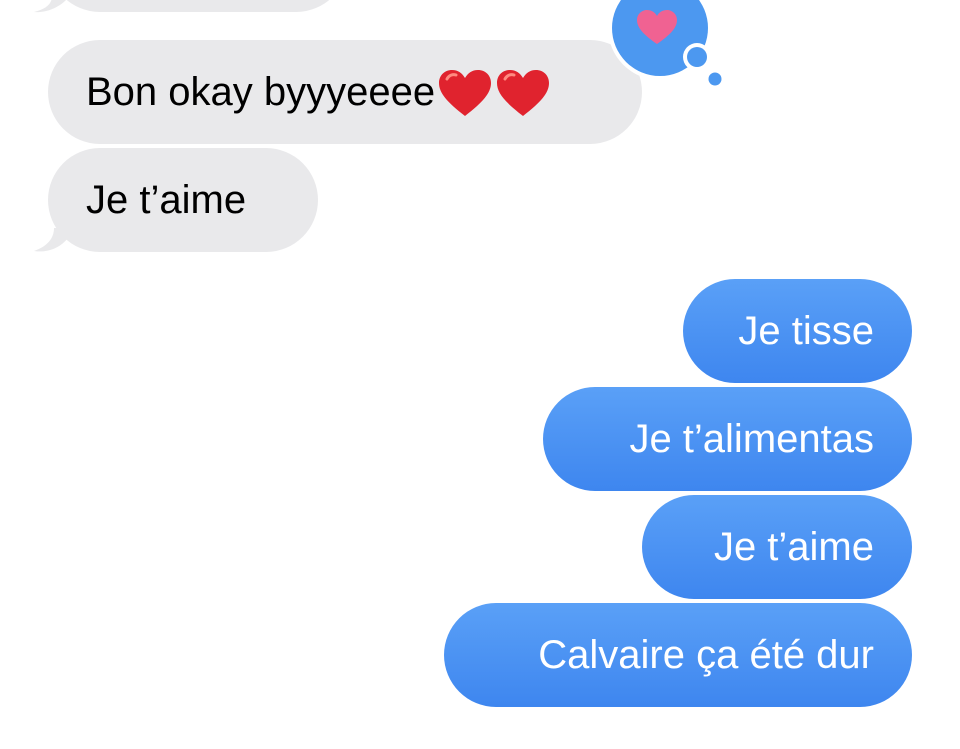 The height and width of the screenshot is (749, 960). Describe the element at coordinates (198, 6) in the screenshot. I see `message-bubble-incoming-partial` at that location.